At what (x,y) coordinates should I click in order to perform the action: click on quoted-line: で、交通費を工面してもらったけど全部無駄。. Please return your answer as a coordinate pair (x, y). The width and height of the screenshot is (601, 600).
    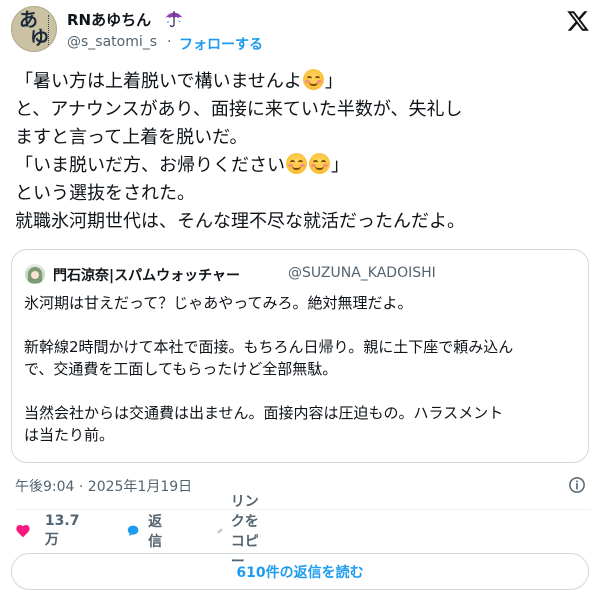
    Looking at the image, I should click on (181, 369).